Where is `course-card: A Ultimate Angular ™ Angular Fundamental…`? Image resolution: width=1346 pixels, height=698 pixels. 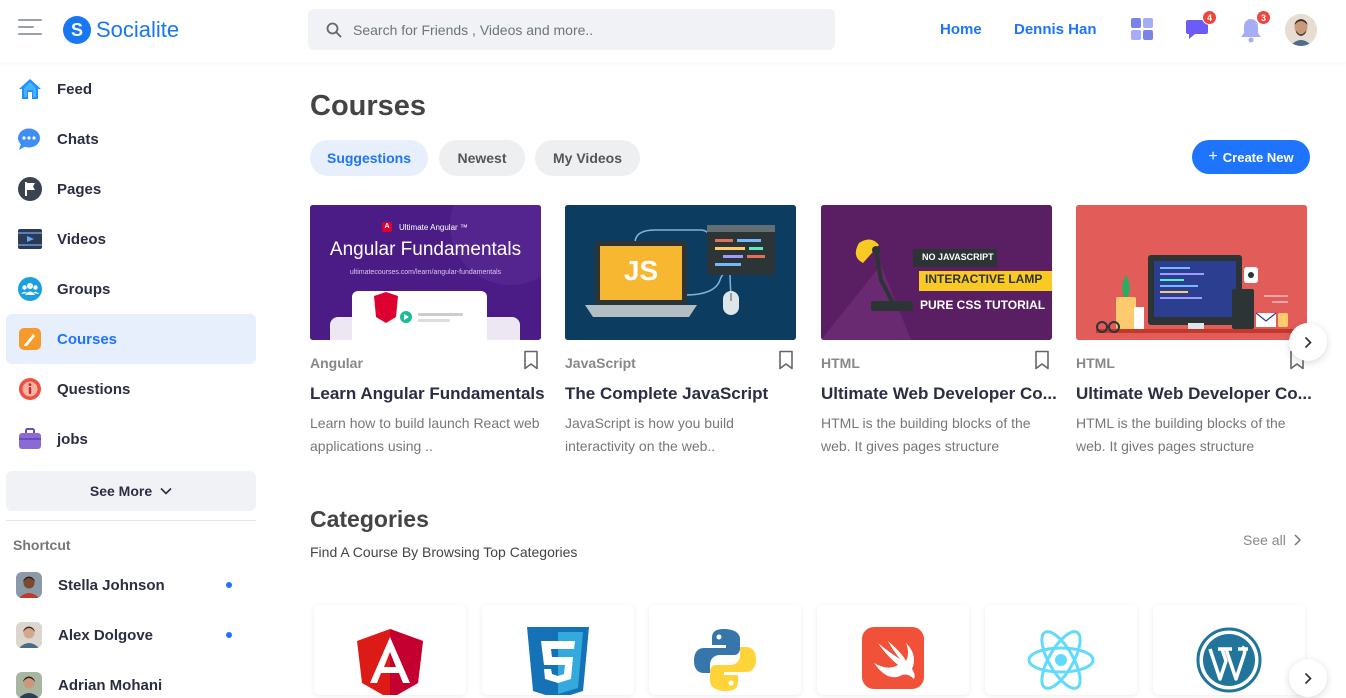 course-card: A Ultimate Angular ™ Angular Fundamental… is located at coordinates (427, 329).